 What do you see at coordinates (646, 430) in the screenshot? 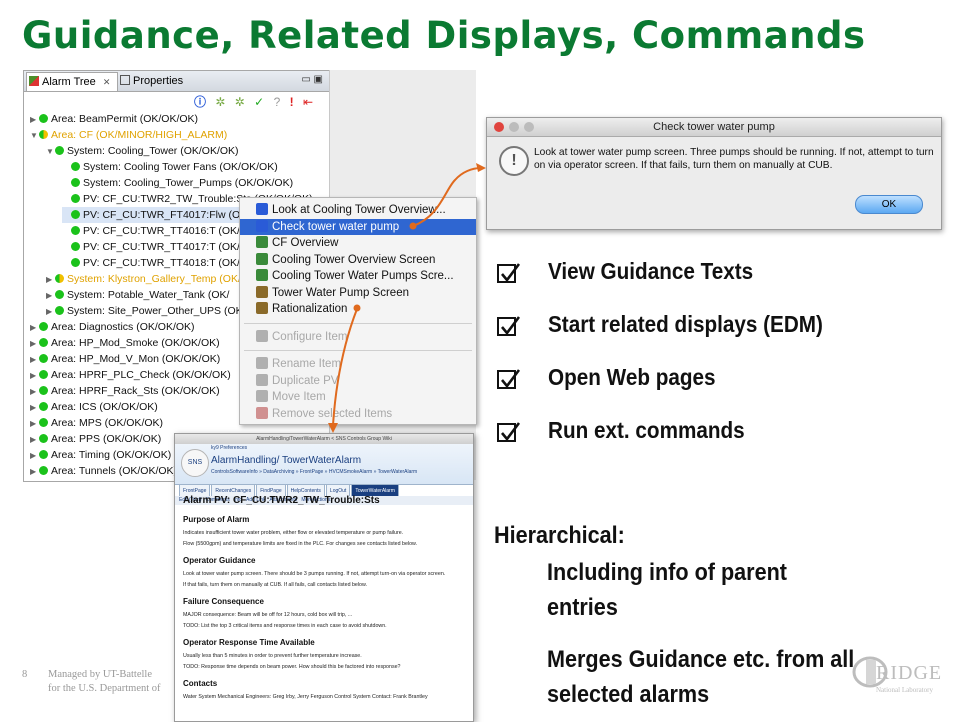
I see `feature-ext-commands: Run ext. commands` at bounding box center [646, 430].